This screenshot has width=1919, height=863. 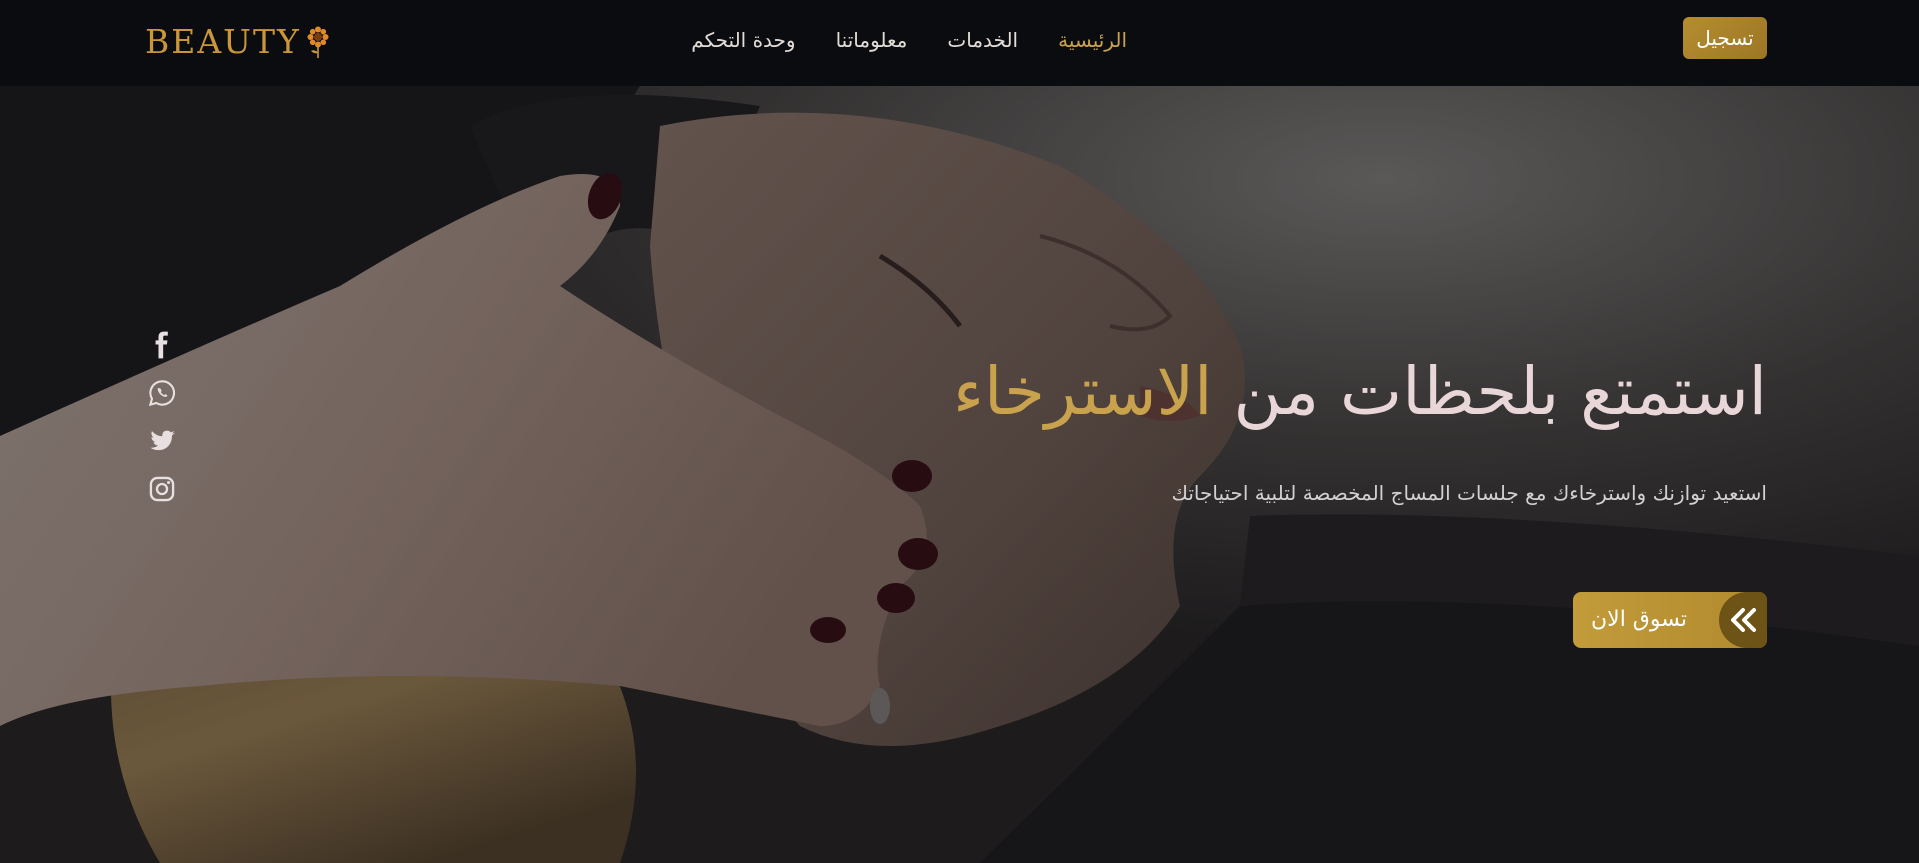 What do you see at coordinates (1082, 391) in the screenshot?
I see `hero-title-accent: الاسترخاء` at bounding box center [1082, 391].